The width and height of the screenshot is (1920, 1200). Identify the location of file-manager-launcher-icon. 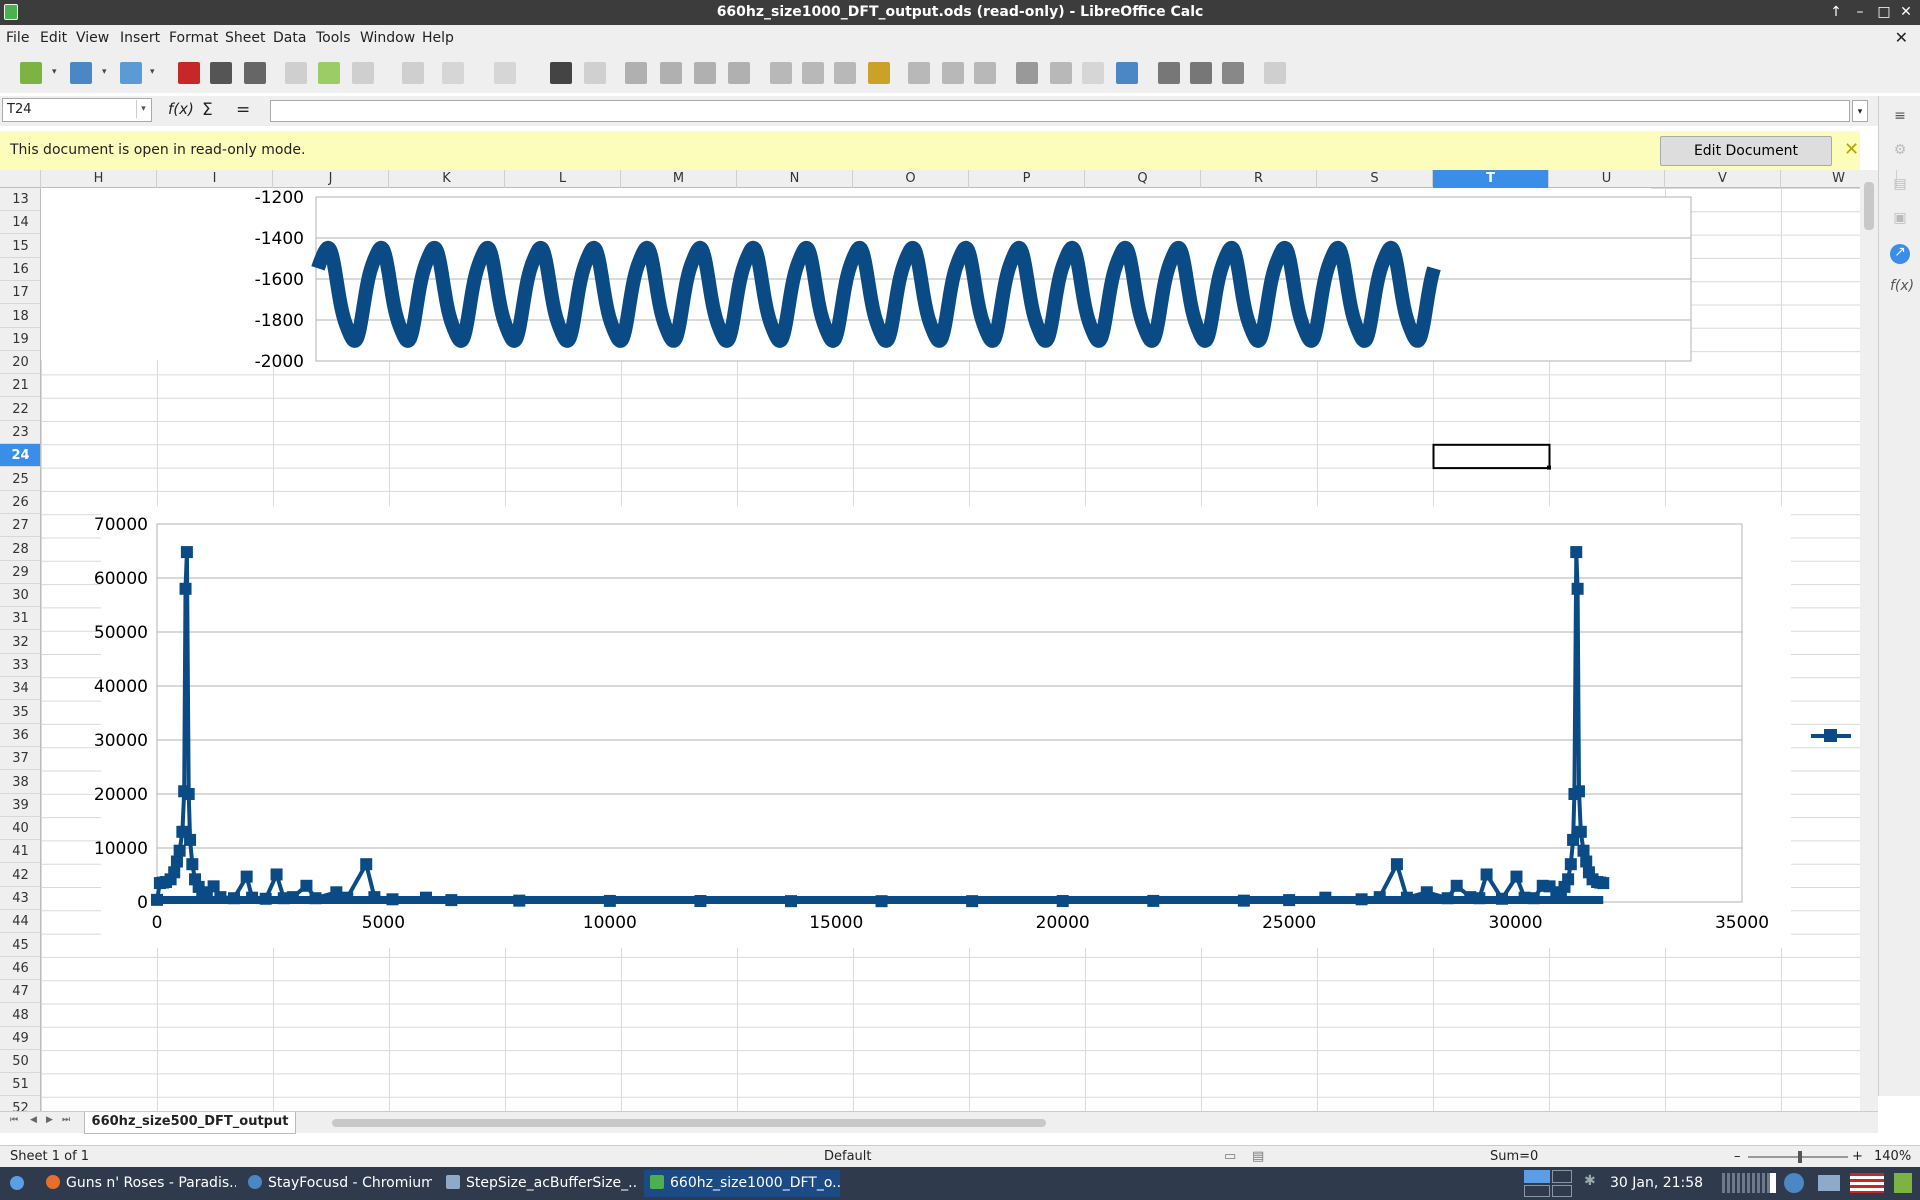
(1829, 1183).